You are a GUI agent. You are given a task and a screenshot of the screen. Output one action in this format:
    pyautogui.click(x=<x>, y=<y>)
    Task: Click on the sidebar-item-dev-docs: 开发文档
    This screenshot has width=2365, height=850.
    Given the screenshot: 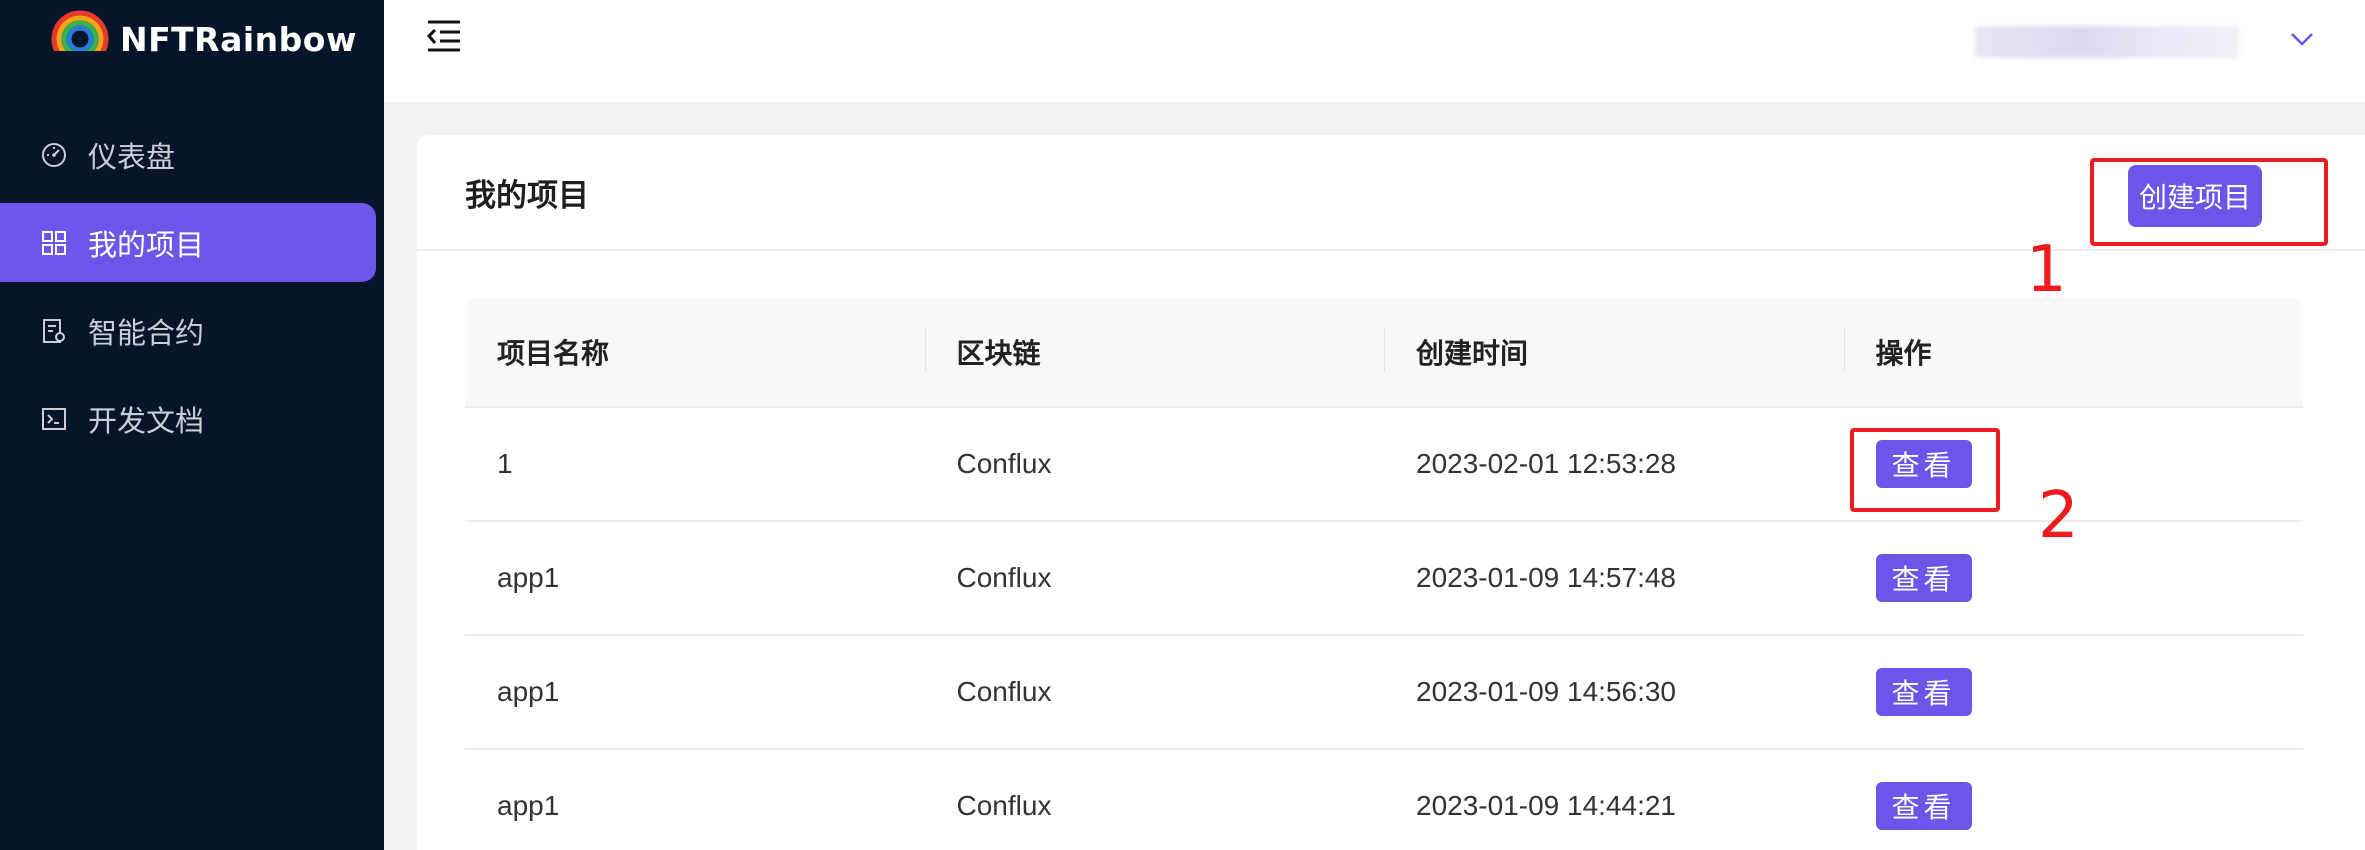 What is the action you would take?
    pyautogui.click(x=188, y=418)
    